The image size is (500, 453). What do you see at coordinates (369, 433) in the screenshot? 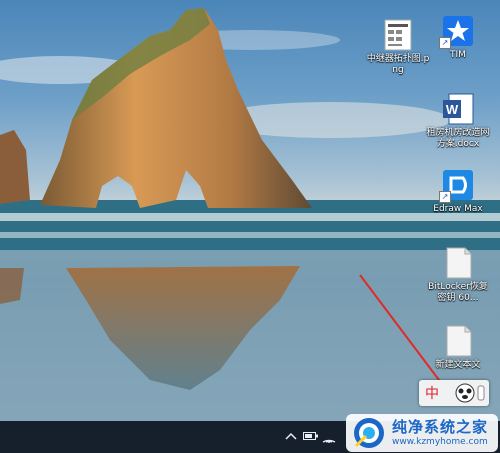
I see `watermark-logo-icon` at bounding box center [369, 433].